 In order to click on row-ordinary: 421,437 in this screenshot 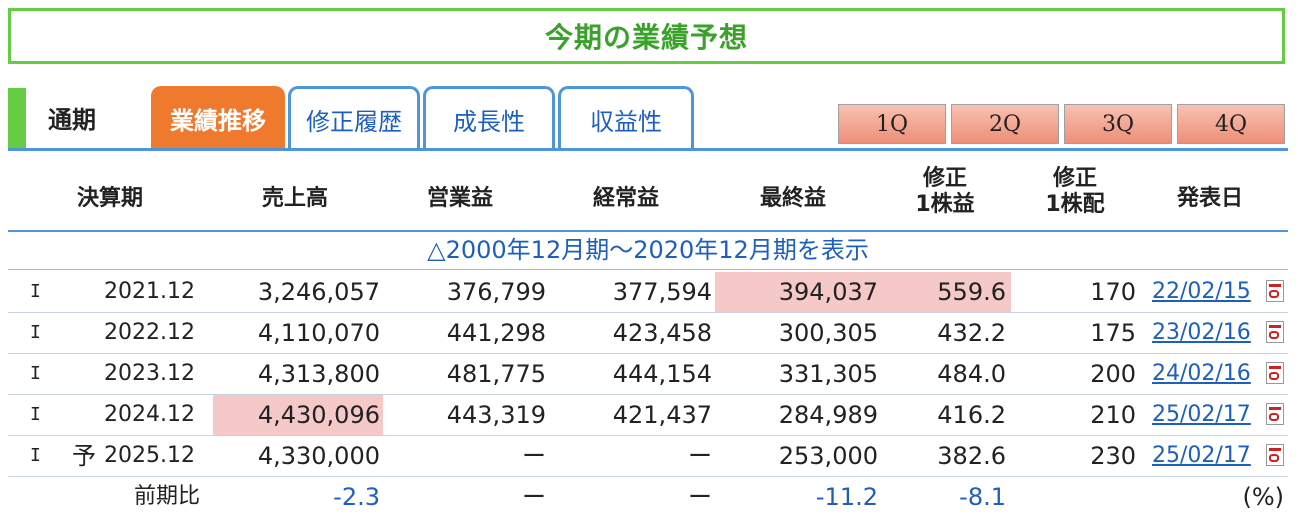, I will do `click(662, 415)`.